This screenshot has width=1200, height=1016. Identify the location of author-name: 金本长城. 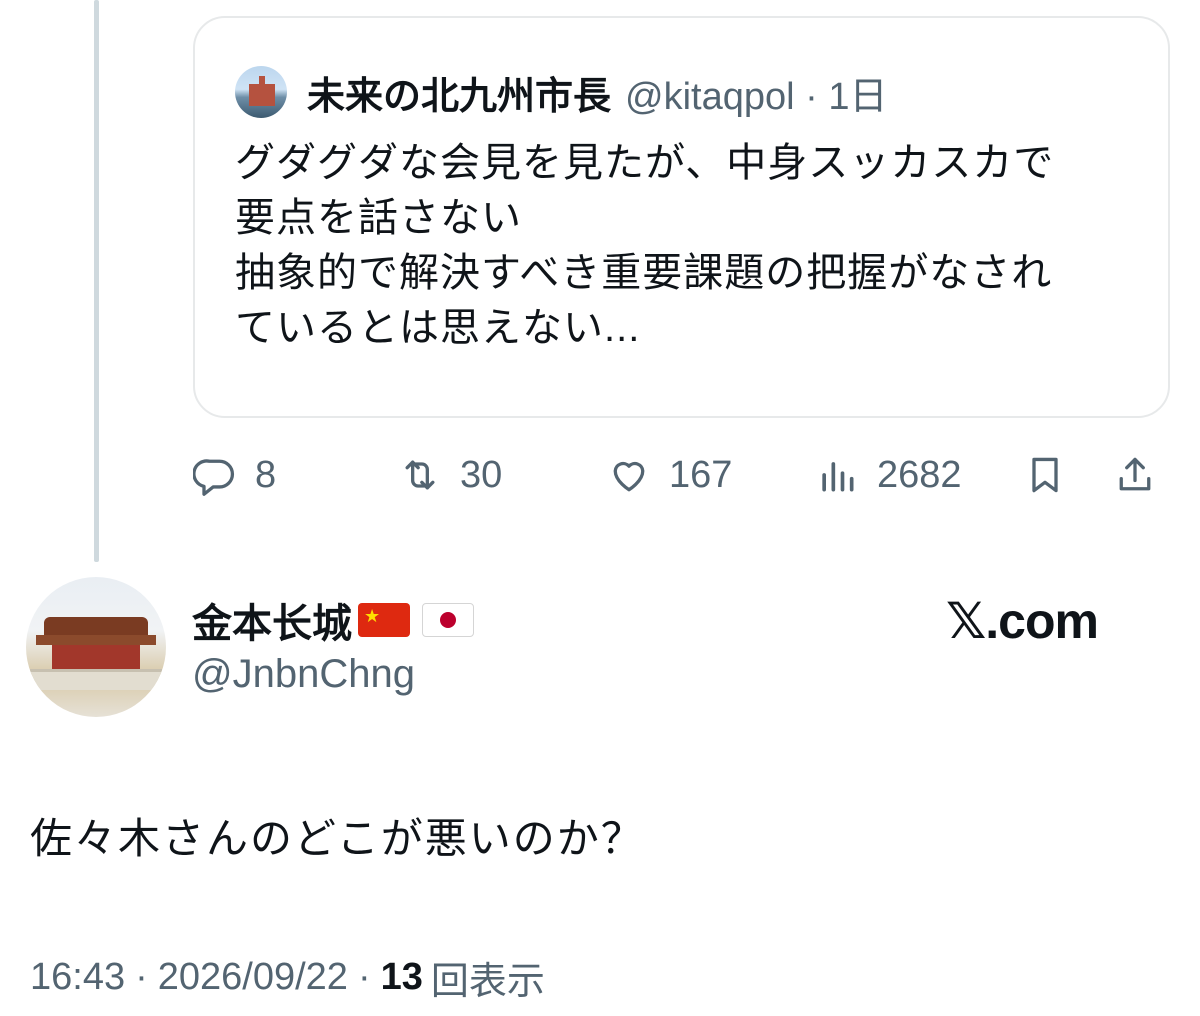
(272, 620).